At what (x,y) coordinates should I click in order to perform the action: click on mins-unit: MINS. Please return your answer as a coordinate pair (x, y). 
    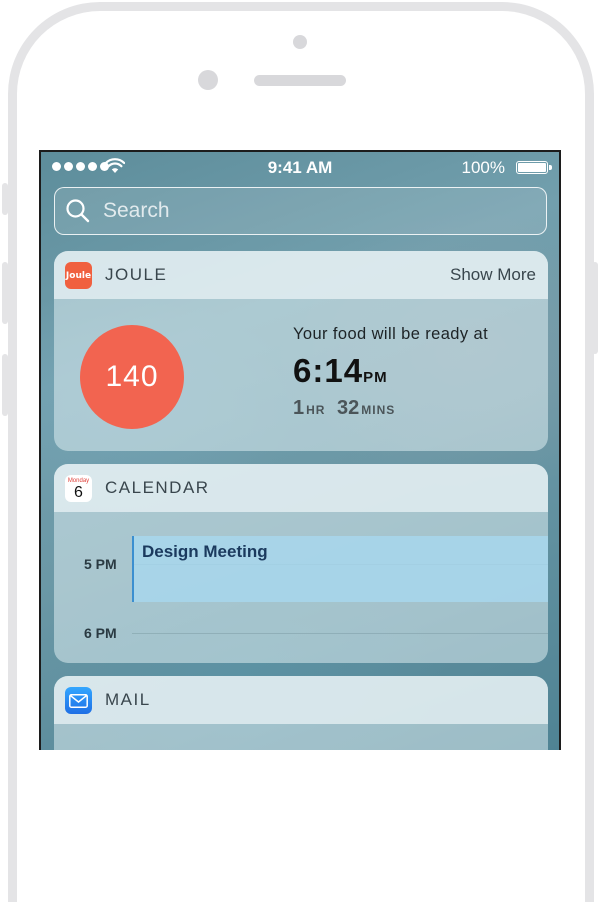
    Looking at the image, I should click on (378, 410).